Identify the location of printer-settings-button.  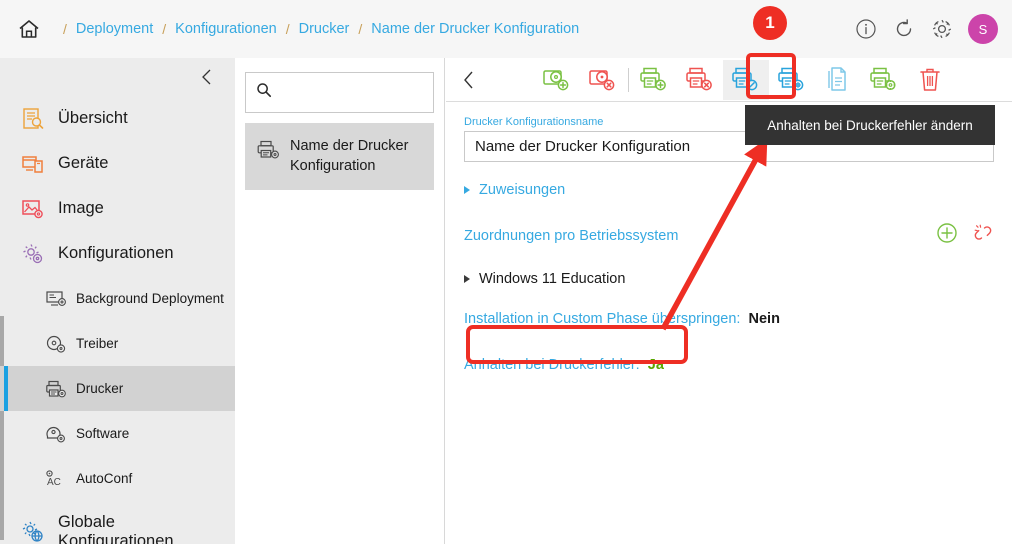
(884, 80).